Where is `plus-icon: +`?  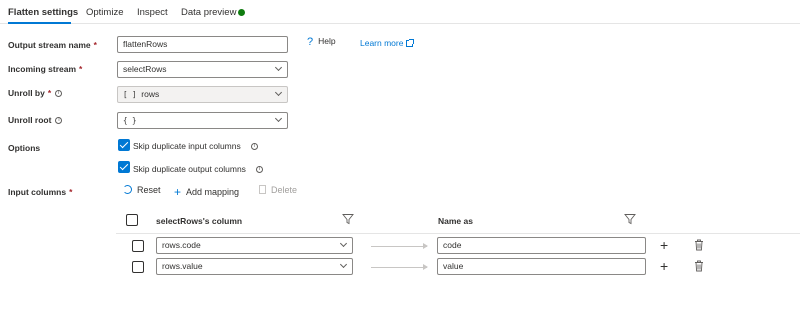 plus-icon: + is located at coordinates (178, 192).